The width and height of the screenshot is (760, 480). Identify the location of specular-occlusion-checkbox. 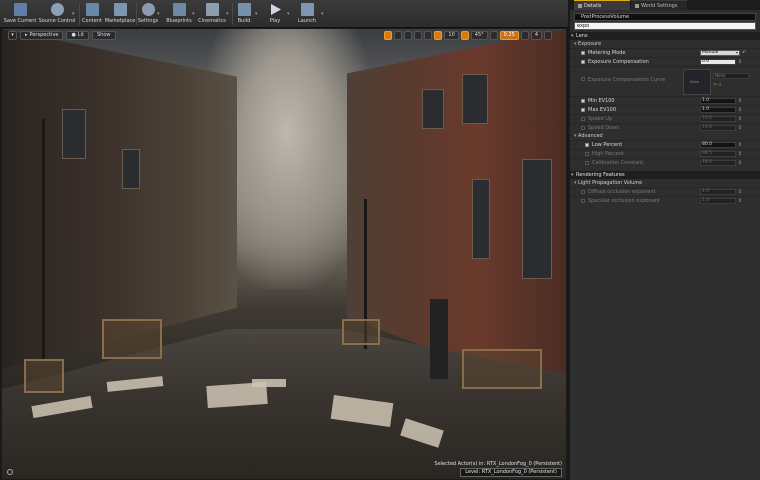
(583, 201).